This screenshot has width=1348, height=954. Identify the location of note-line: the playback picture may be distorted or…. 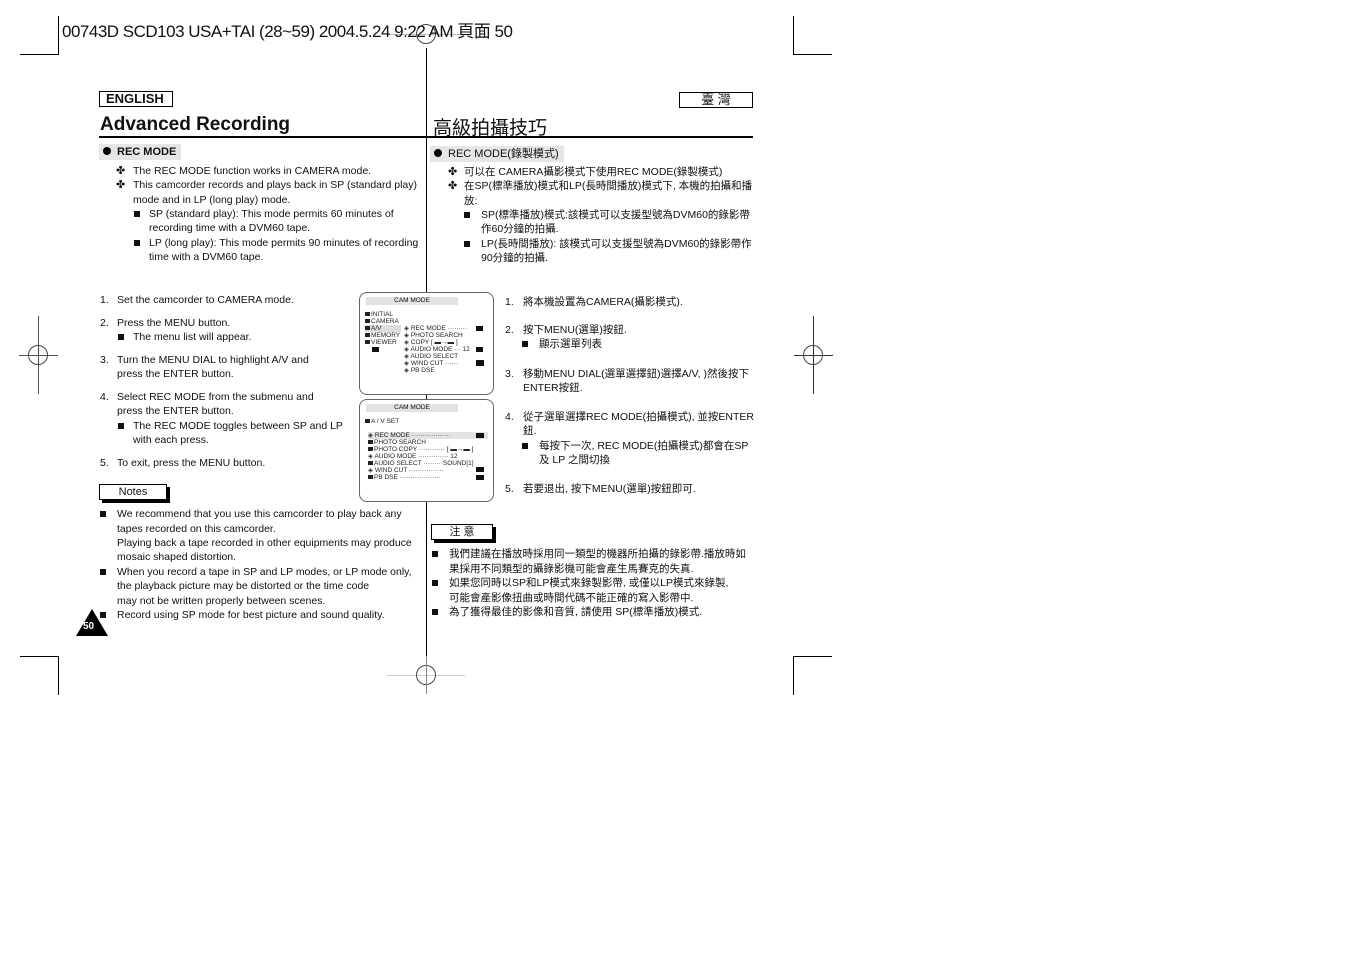
(243, 586).